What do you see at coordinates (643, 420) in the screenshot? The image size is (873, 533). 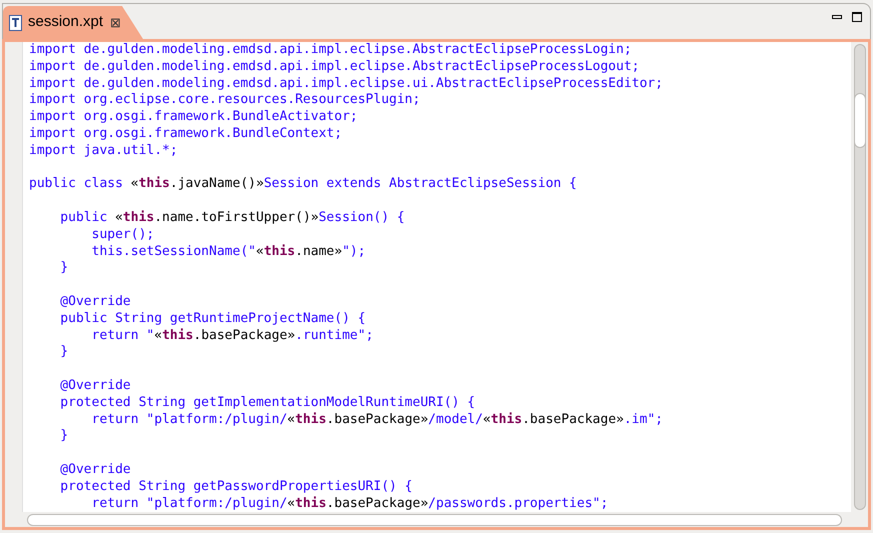 I see `code-text: .im";` at bounding box center [643, 420].